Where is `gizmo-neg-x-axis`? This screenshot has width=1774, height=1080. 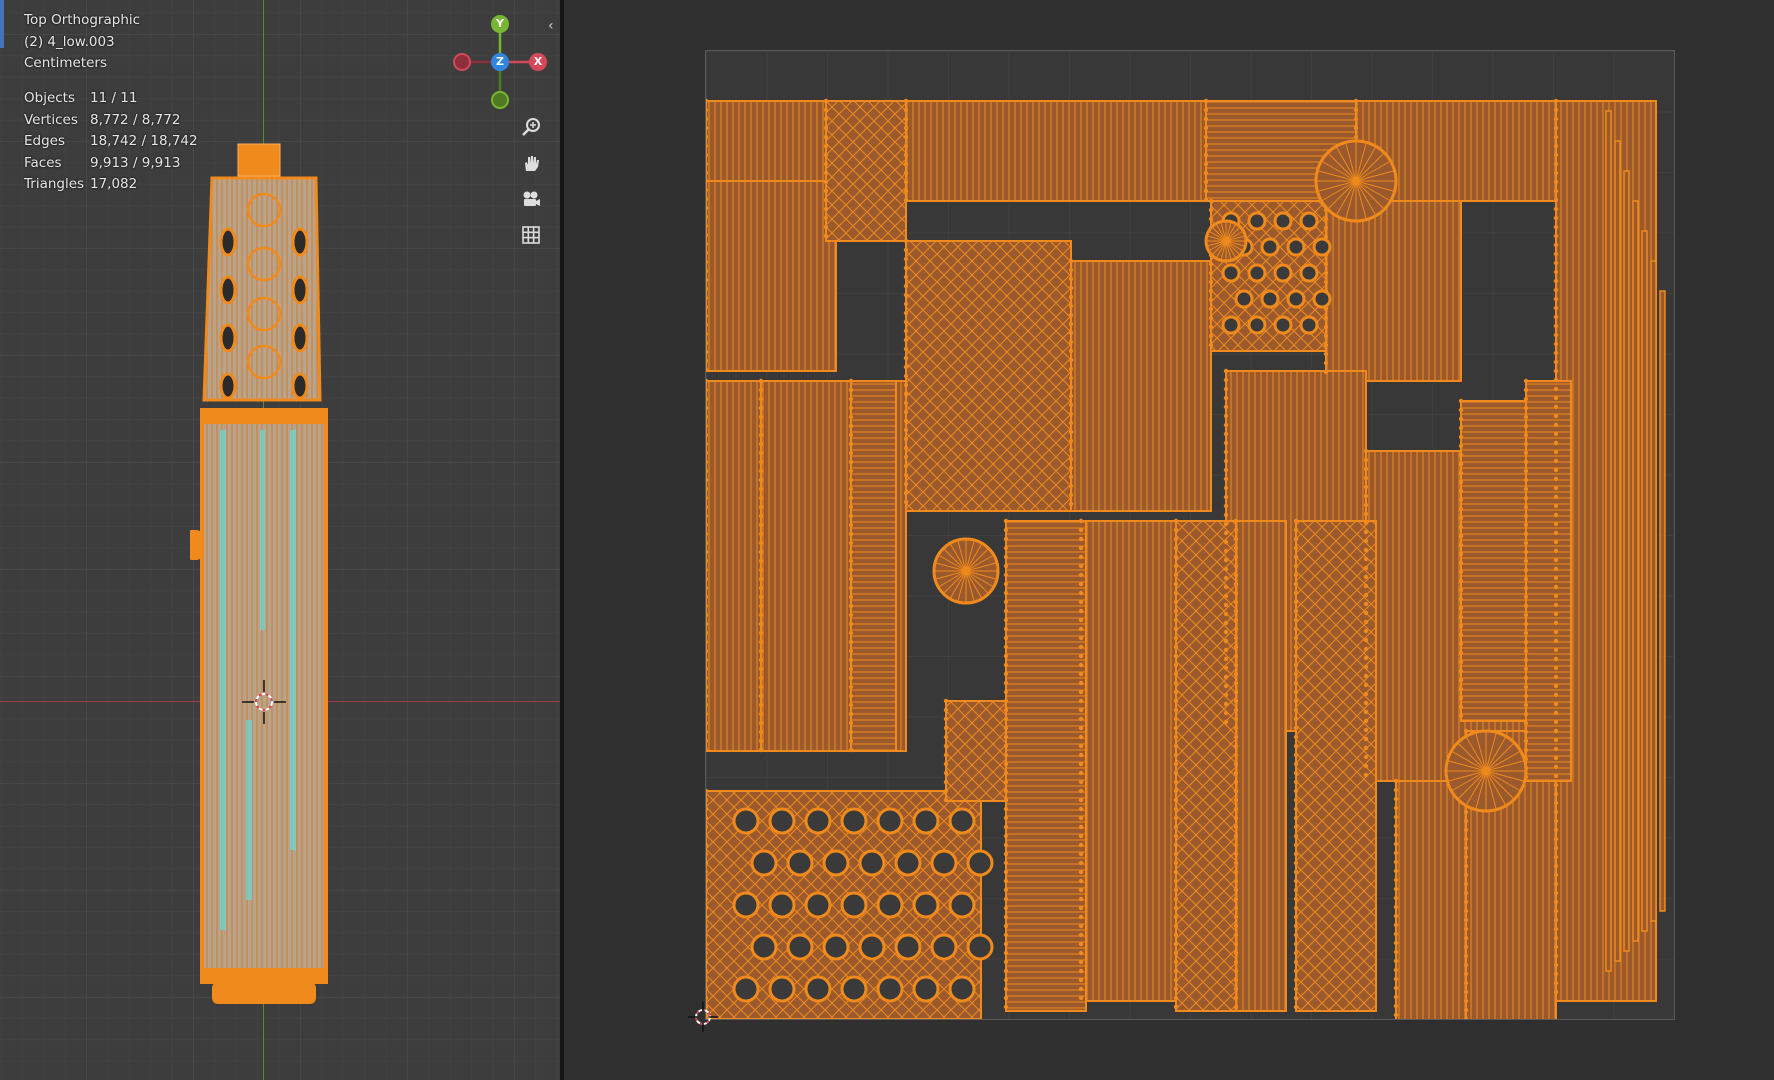
gizmo-neg-x-axis is located at coordinates (462, 62).